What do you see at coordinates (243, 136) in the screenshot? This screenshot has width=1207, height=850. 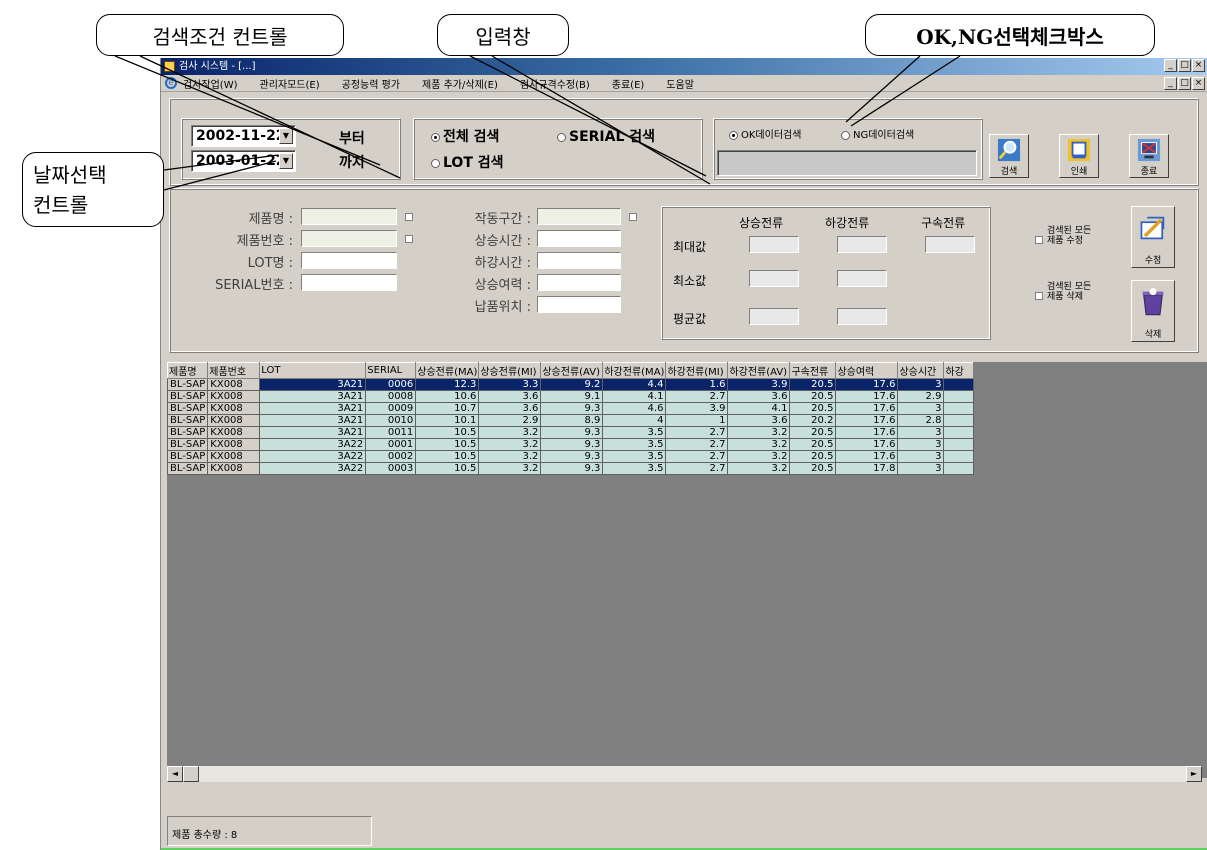 I see `date-from-picker: 2002-11-22 ▼` at bounding box center [243, 136].